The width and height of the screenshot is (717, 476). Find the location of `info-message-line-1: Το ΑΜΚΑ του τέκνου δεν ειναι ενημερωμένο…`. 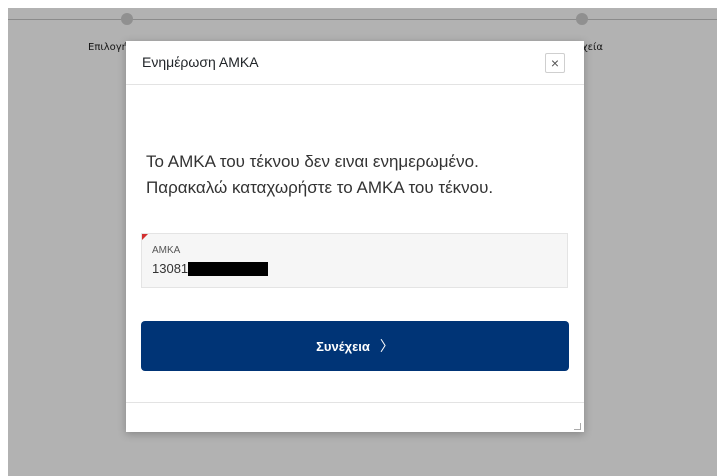

info-message-line-1: Το ΑΜΚΑ του τέκνου δεν ειναι ενημερωμένο… is located at coordinates (312, 161).